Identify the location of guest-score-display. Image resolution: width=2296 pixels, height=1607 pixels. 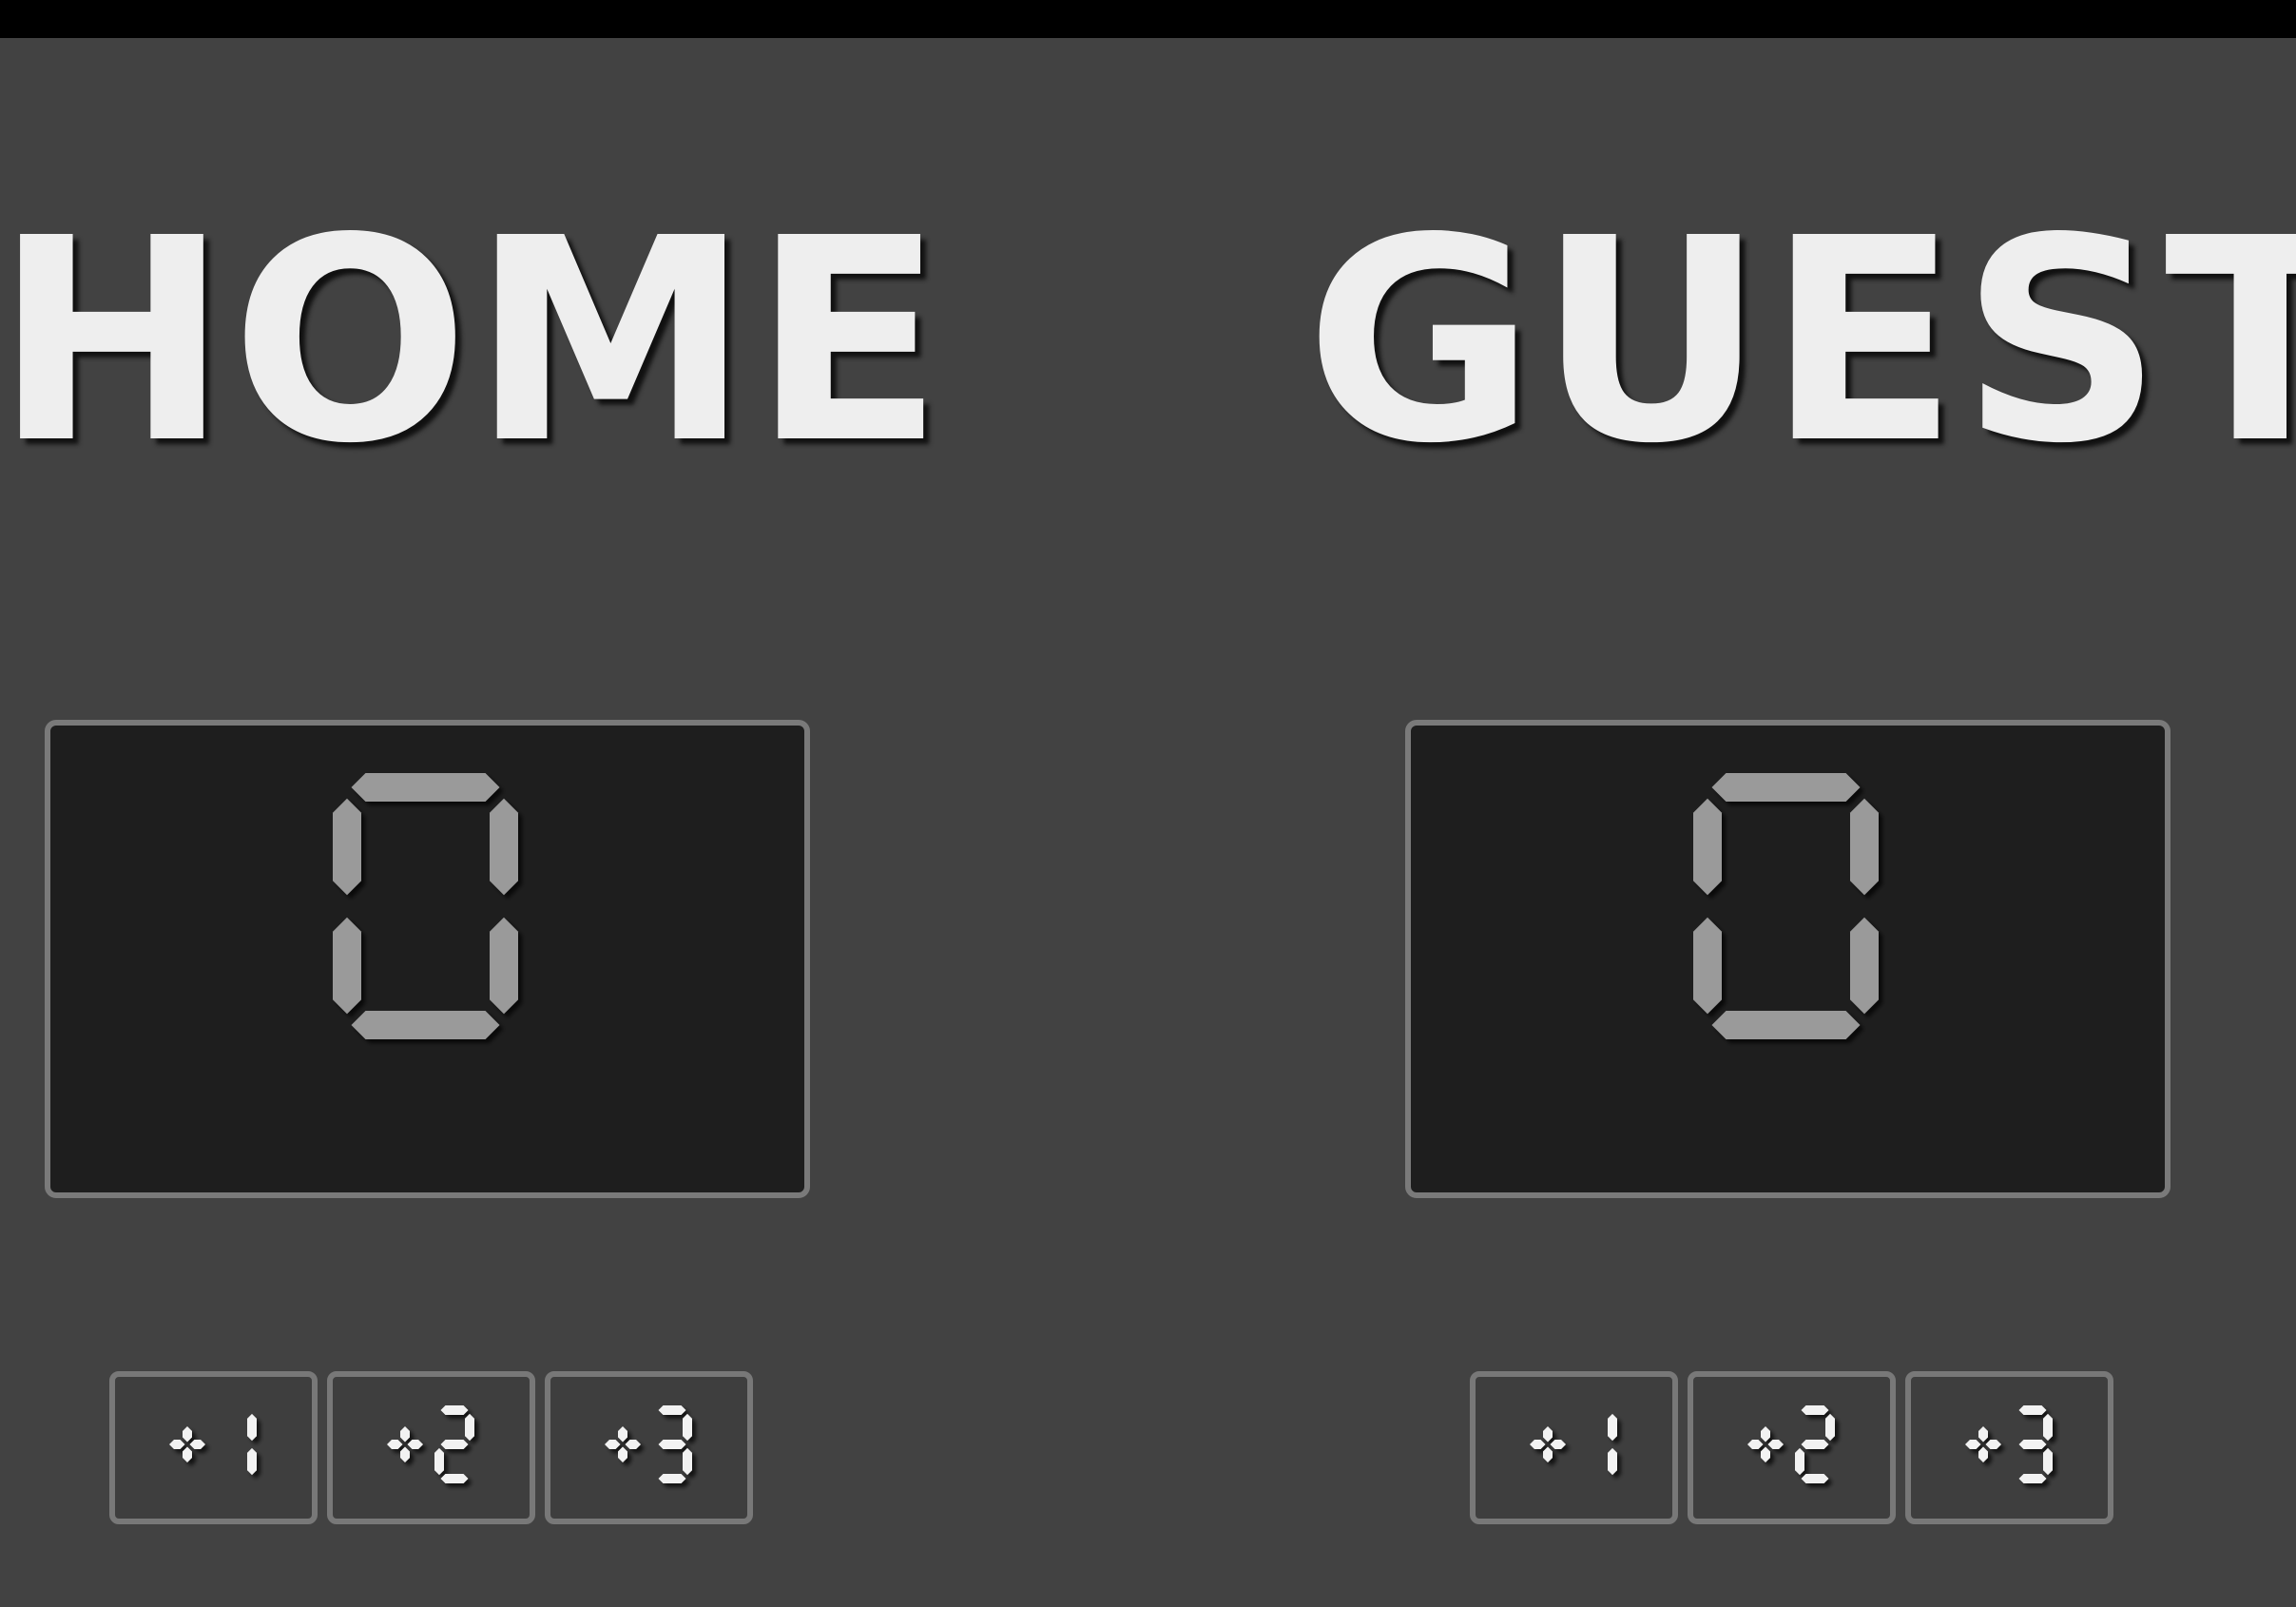
(1788, 959).